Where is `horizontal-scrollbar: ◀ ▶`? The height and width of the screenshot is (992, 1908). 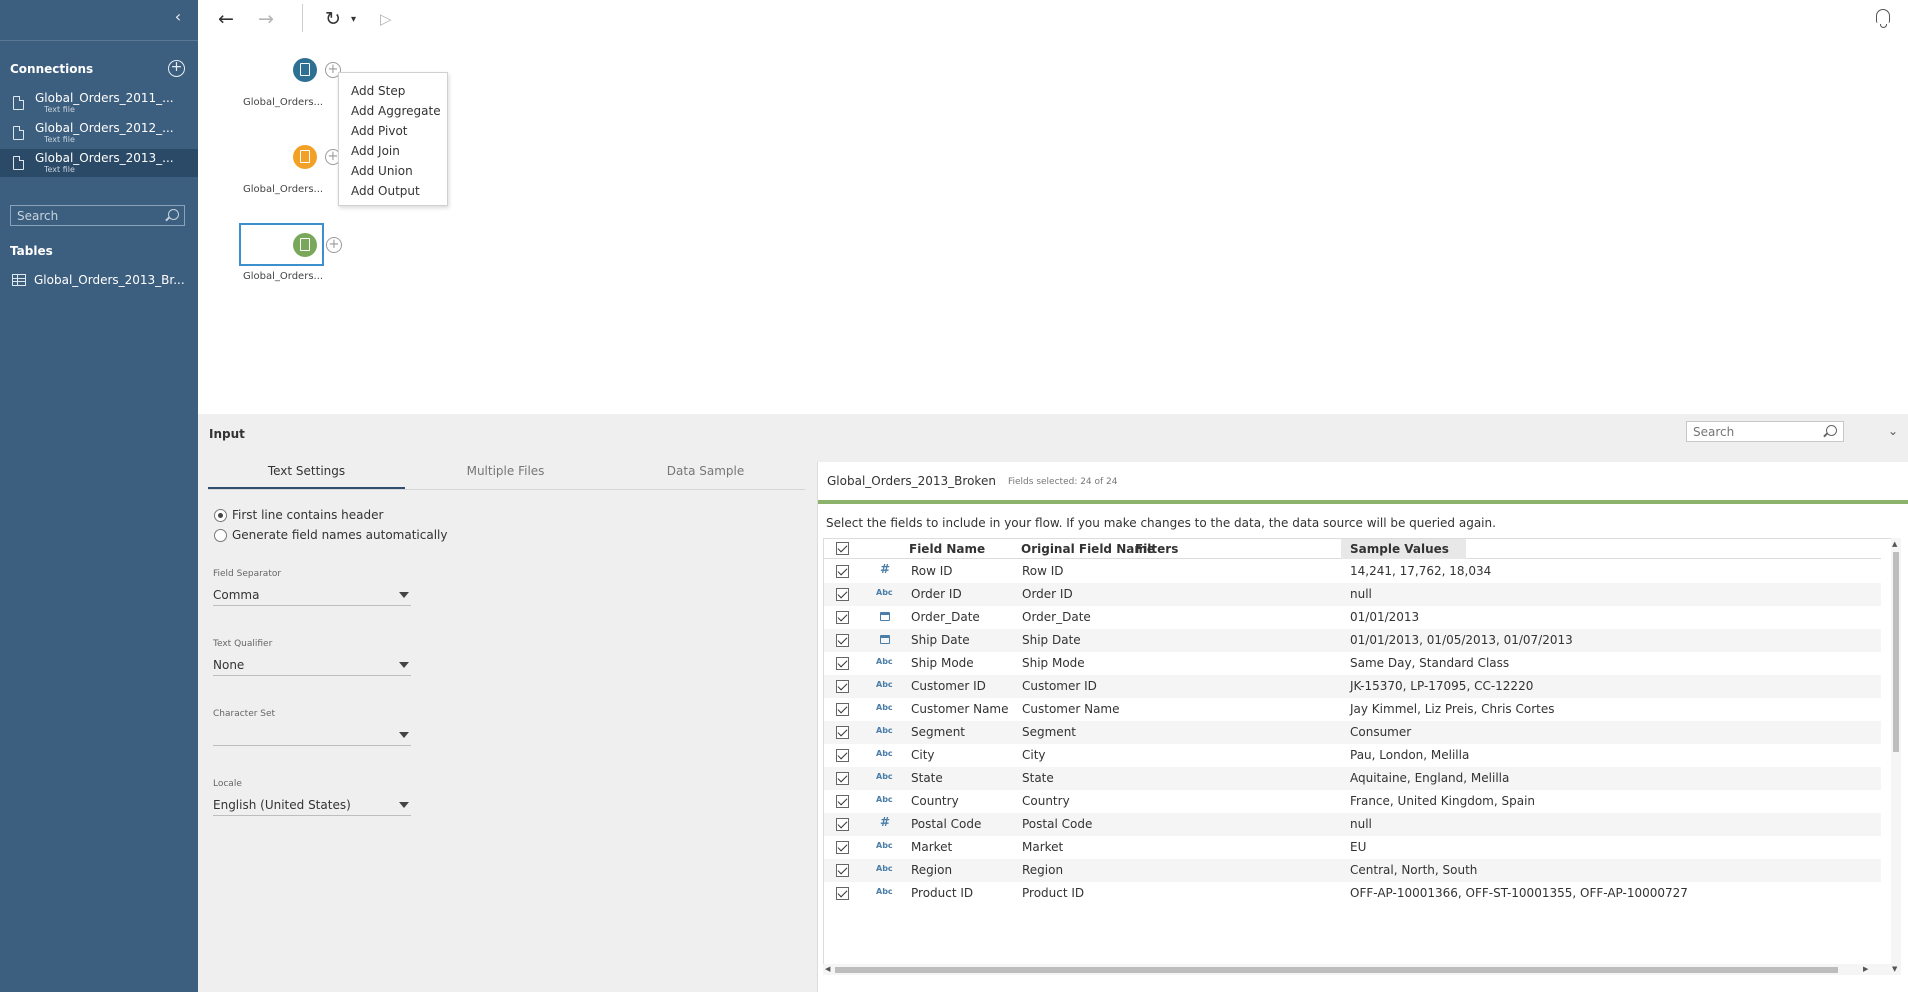
horizontal-scrollbar: ◀ ▶ is located at coordinates (1357, 969).